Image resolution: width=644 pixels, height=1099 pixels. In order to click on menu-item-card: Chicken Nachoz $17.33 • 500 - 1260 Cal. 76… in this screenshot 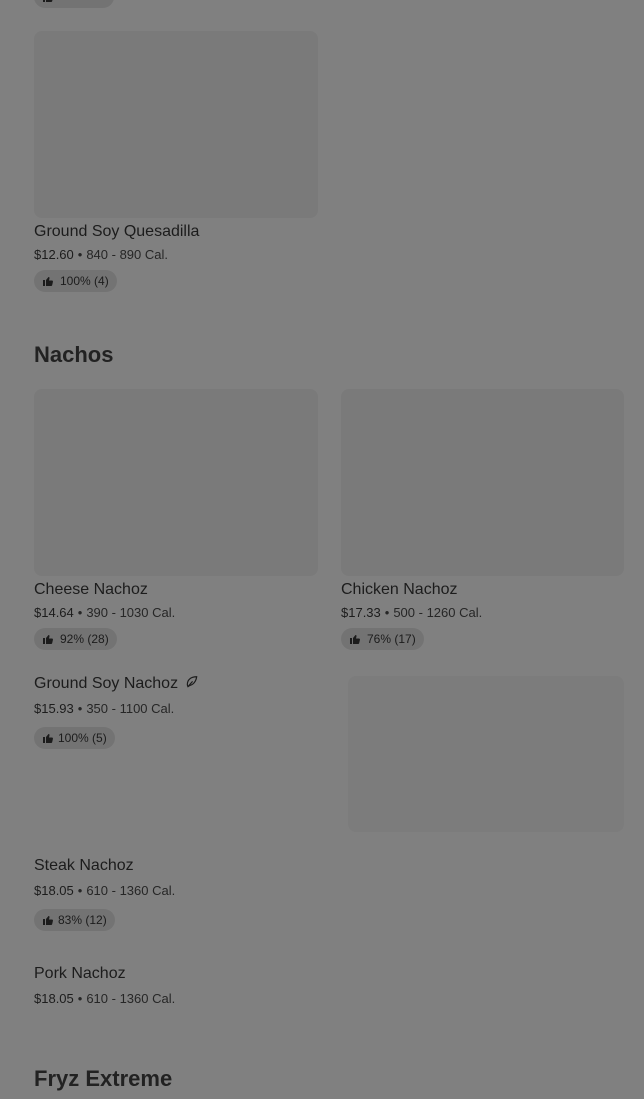, I will do `click(483, 521)`.